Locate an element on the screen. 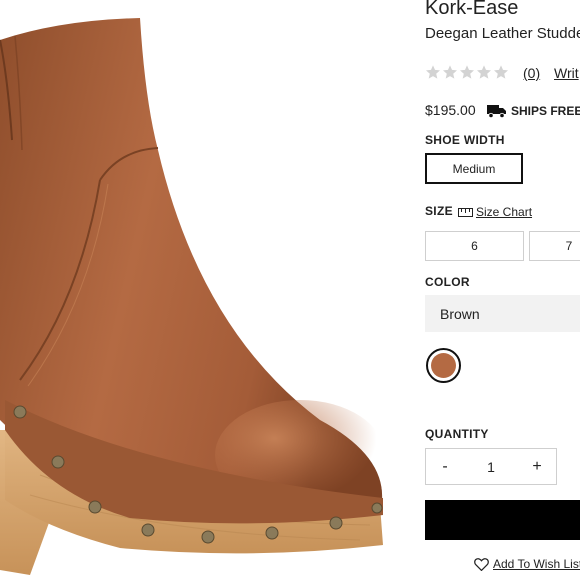 This screenshot has width=580, height=580. quantity-stepper: - 1 + is located at coordinates (491, 466).